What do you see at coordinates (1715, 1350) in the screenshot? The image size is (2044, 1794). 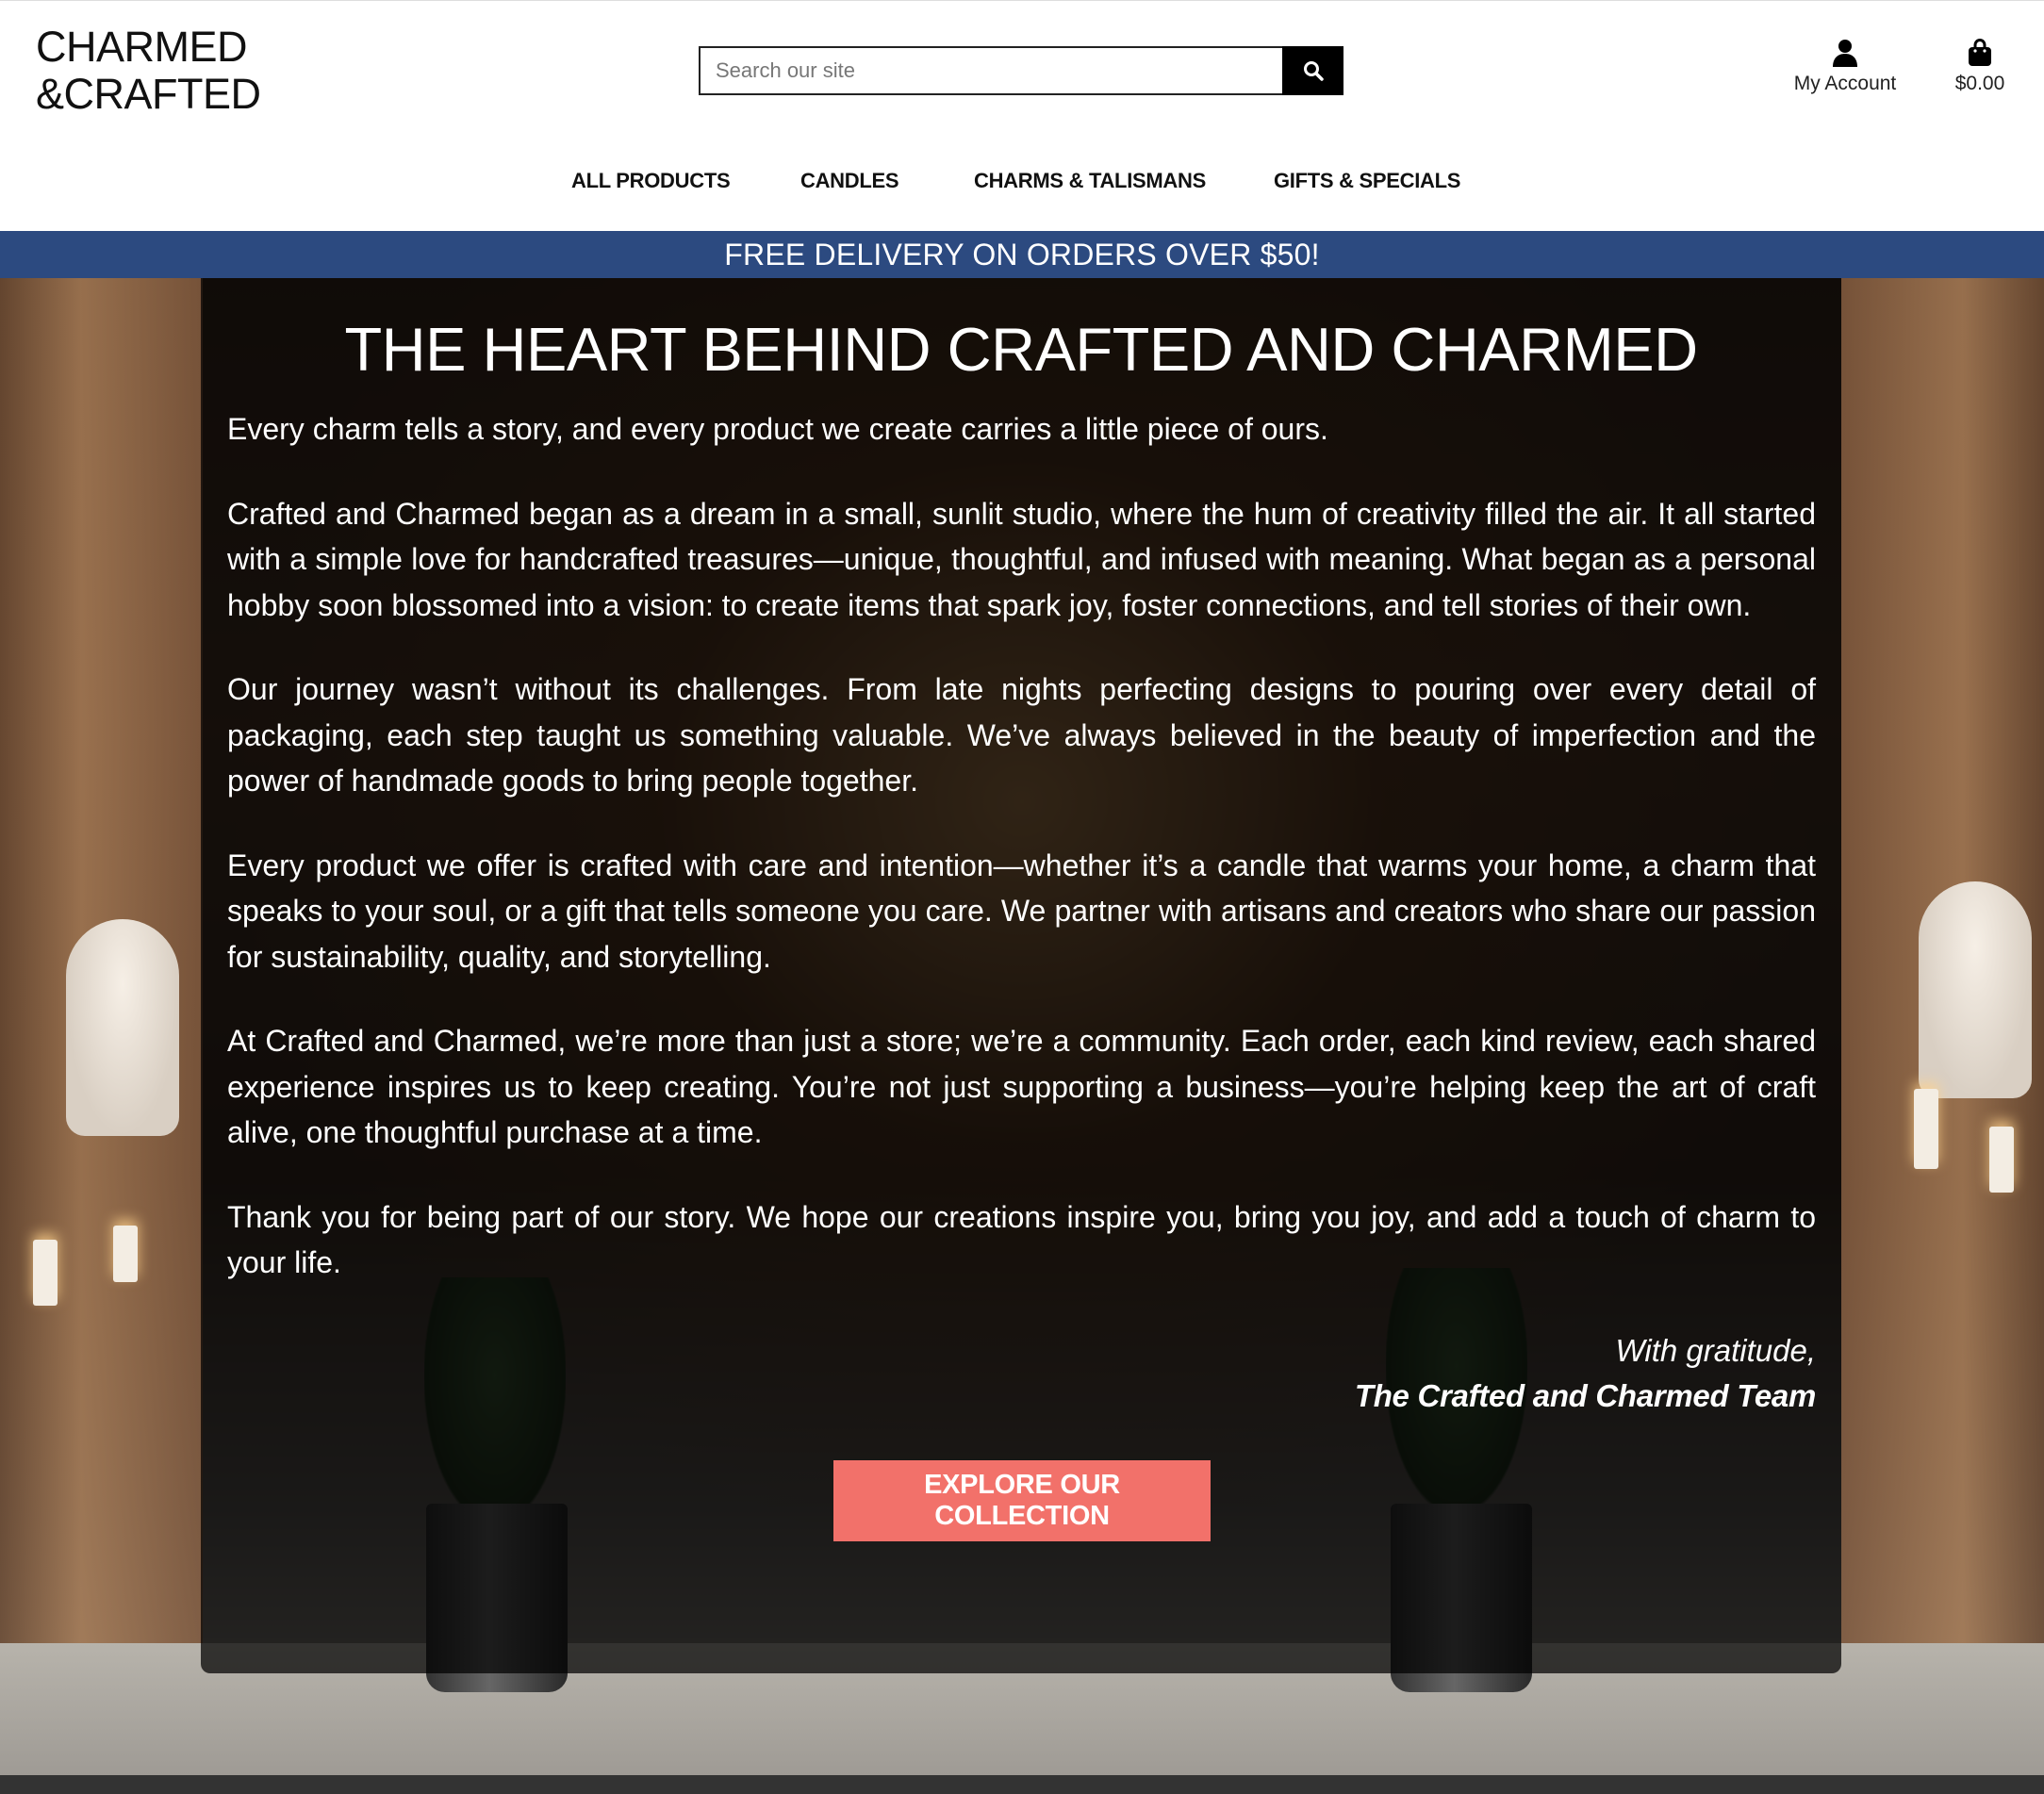 I see `signoff-text: With gratitude,` at bounding box center [1715, 1350].